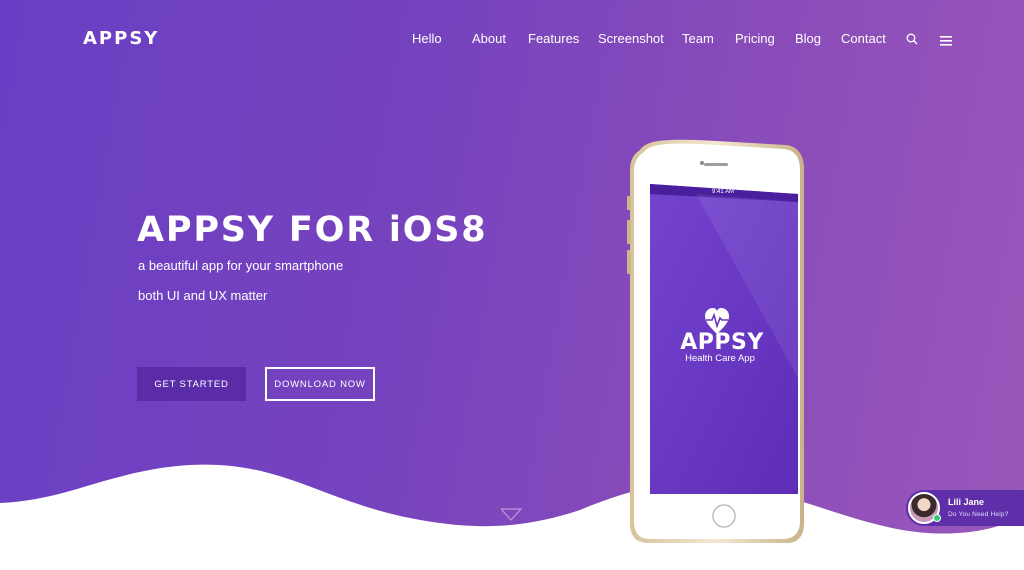 This screenshot has height=570, width=1024. Describe the element at coordinates (863, 38) in the screenshot. I see `nav-item-contact: Contact` at that location.